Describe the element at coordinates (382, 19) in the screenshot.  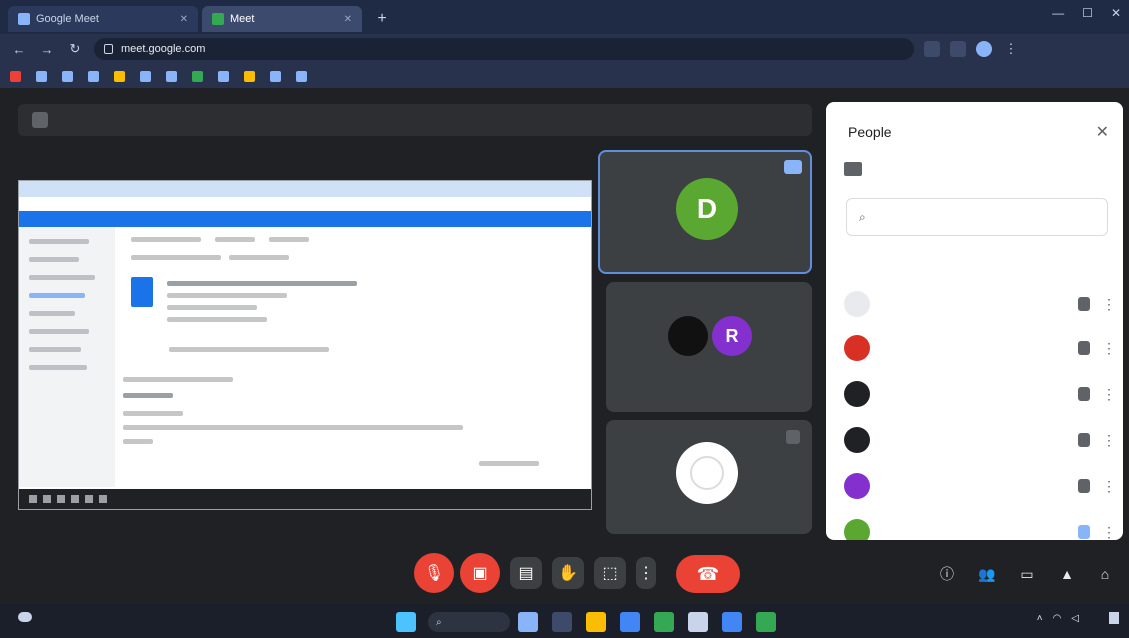
I see `new-tab-button: +` at that location.